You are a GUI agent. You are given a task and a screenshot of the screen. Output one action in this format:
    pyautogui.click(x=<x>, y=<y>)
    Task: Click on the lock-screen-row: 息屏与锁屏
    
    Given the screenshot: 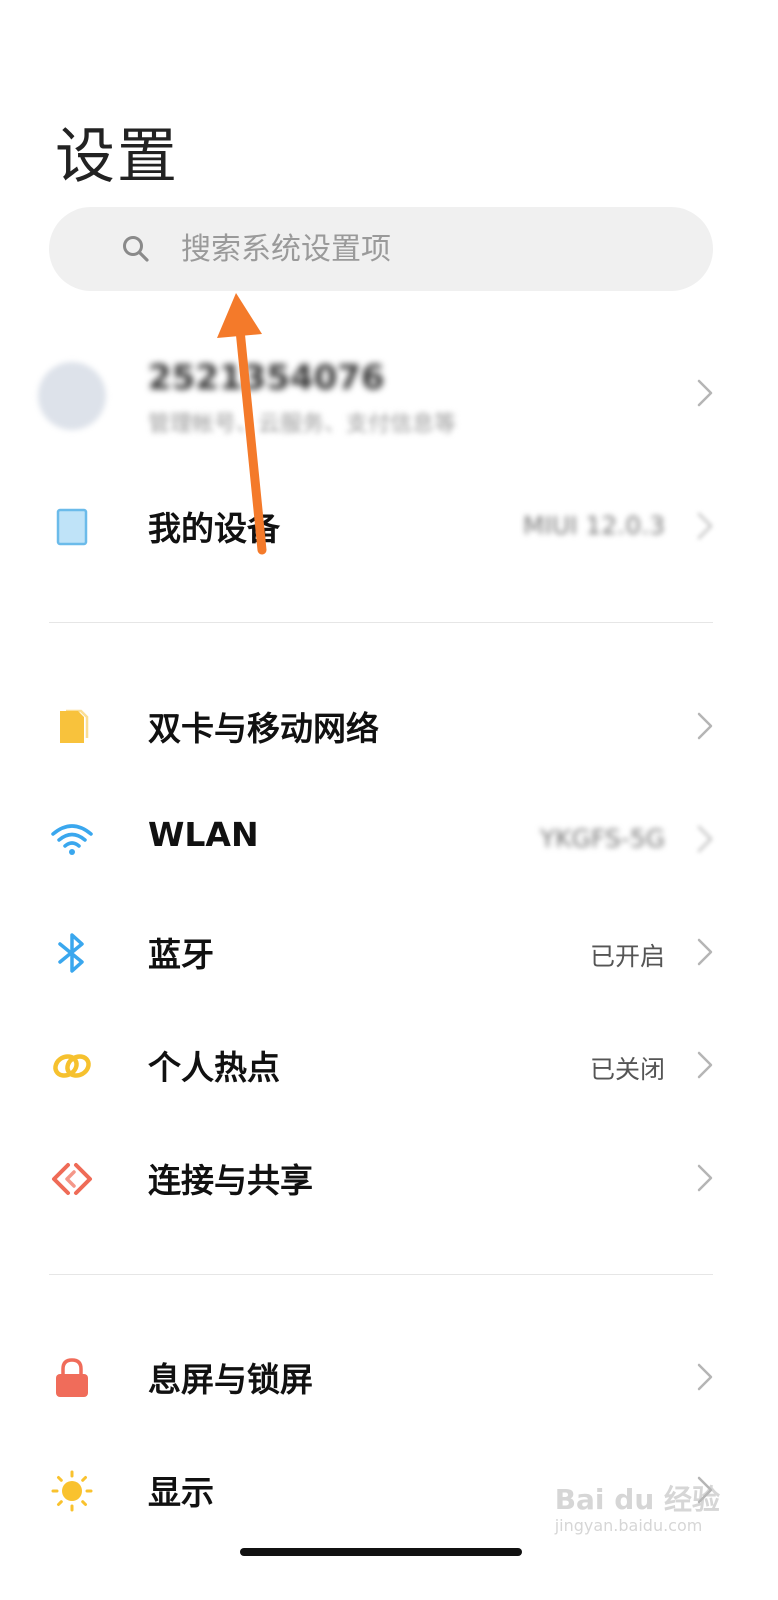 What is the action you would take?
    pyautogui.click(x=389, y=1374)
    